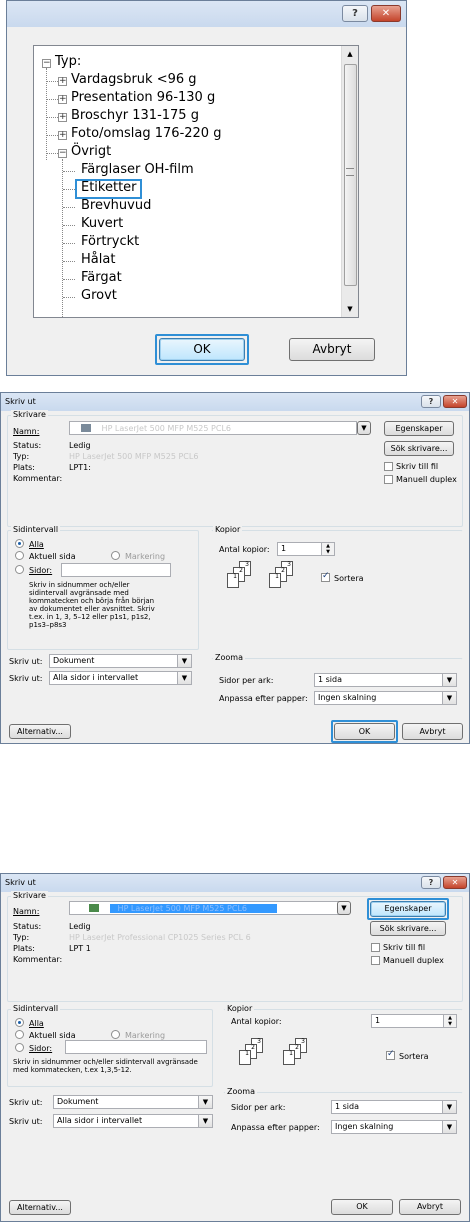 The height and width of the screenshot is (1222, 470). I want to click on tree-item-grovt: Grovt, so click(99, 295).